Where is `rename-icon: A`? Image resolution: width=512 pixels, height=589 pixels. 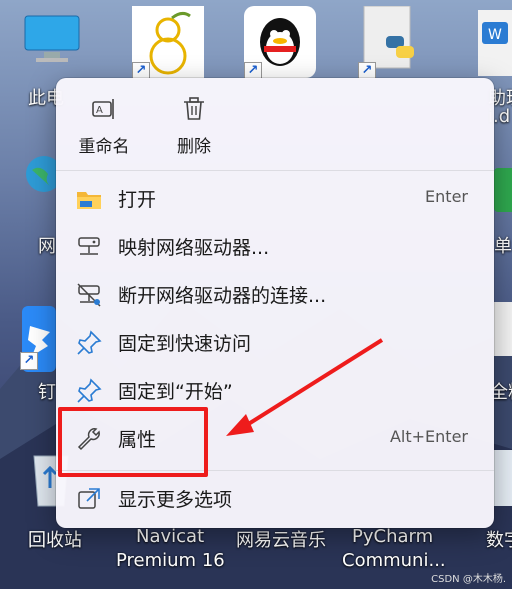
rename-icon: A is located at coordinates (103, 109).